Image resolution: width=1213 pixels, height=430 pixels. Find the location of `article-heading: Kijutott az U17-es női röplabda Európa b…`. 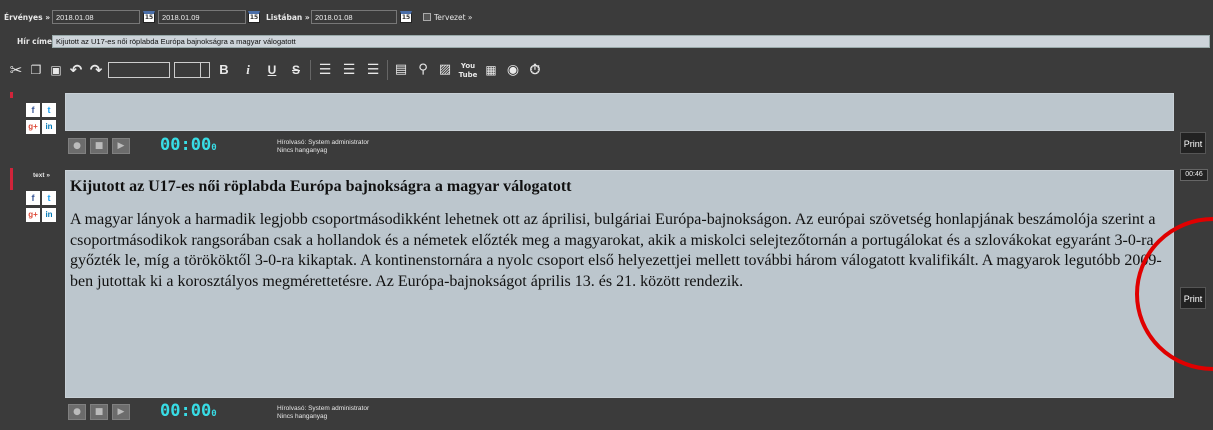

article-heading: Kijutott az U17-es női röplabda Európa b… is located at coordinates (321, 186).